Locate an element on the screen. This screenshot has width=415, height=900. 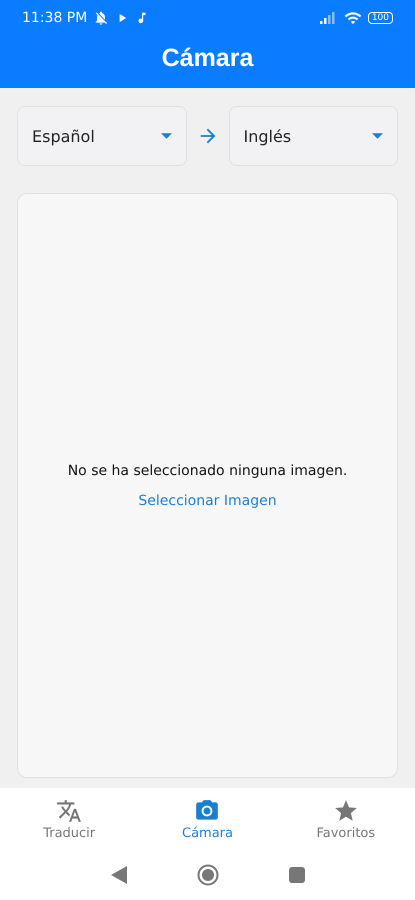
select-image-link: Seleccionar Imagen is located at coordinates (207, 500).